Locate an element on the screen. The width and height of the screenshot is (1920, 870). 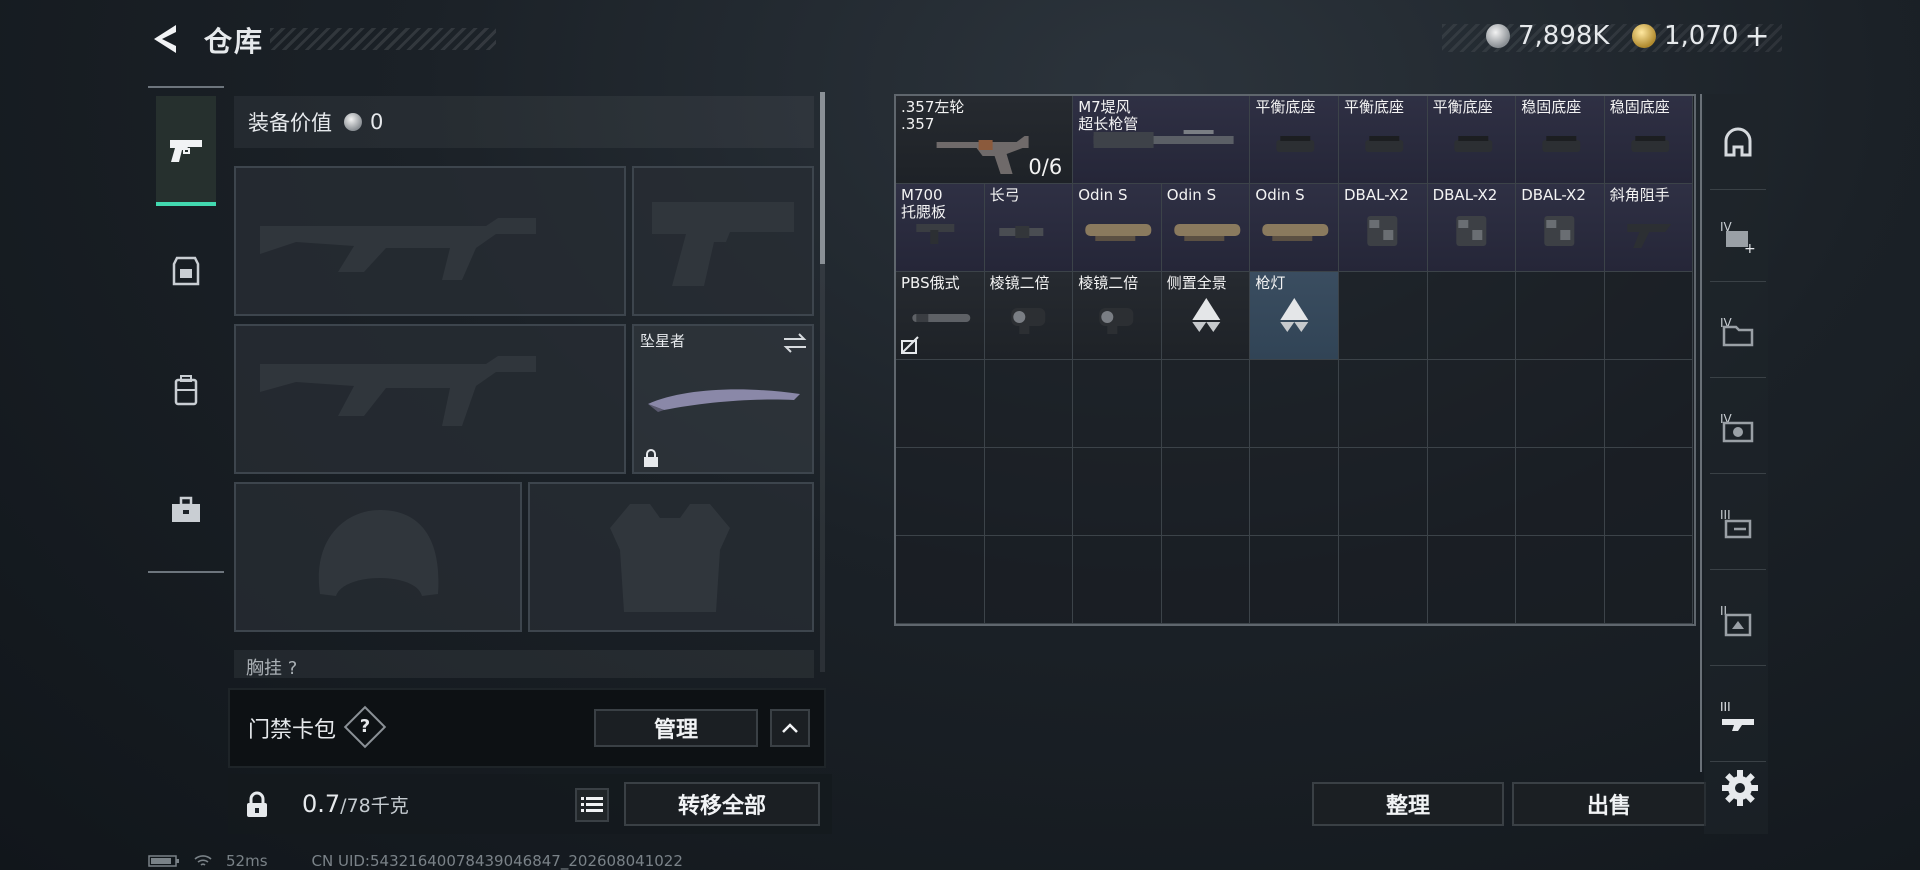
primary-weapon-slot is located at coordinates (430, 241).